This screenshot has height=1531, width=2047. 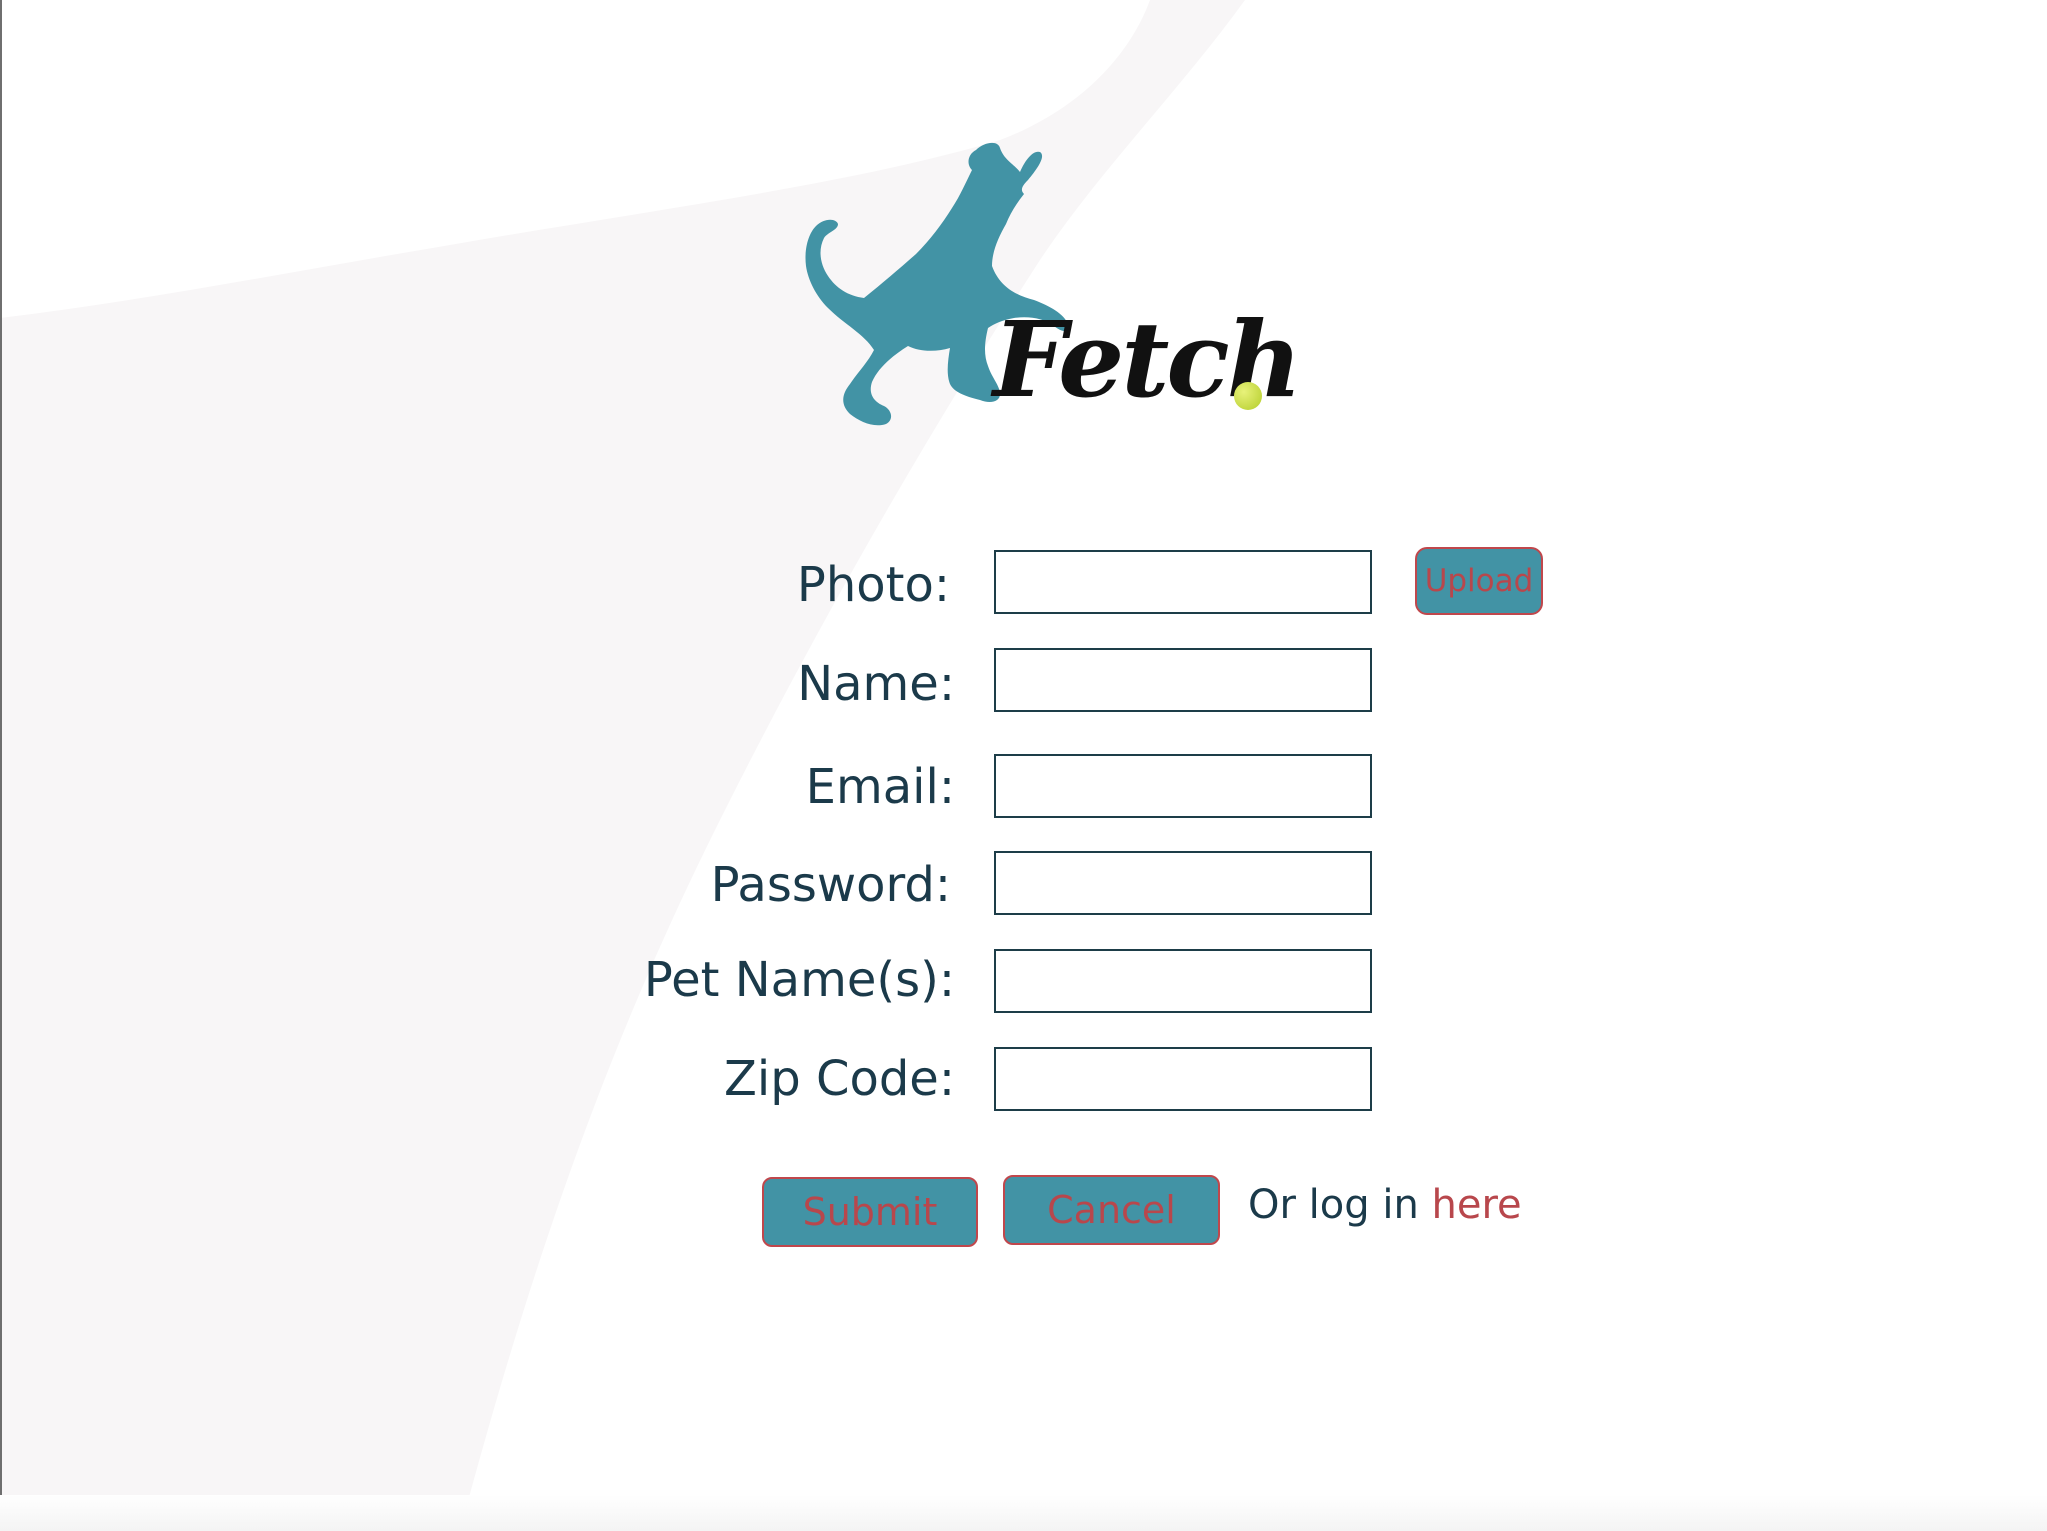 What do you see at coordinates (1183, 582) in the screenshot?
I see `photo-field` at bounding box center [1183, 582].